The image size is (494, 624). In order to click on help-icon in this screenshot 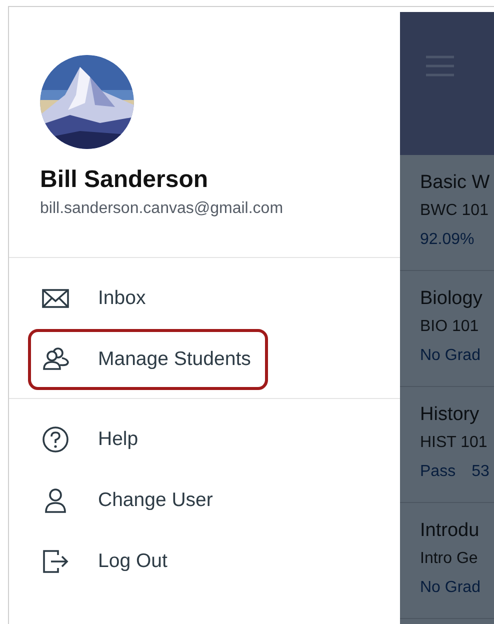, I will do `click(55, 439)`.